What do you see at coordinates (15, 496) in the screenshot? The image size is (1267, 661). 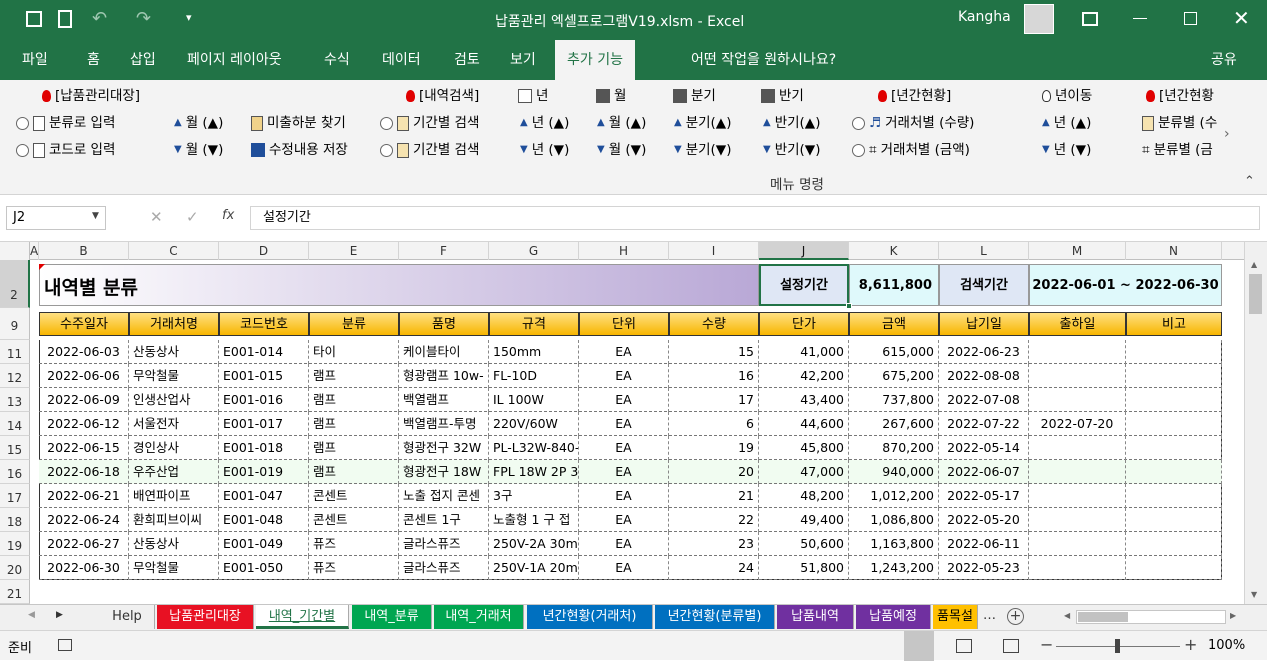 I see `row-header: 17` at bounding box center [15, 496].